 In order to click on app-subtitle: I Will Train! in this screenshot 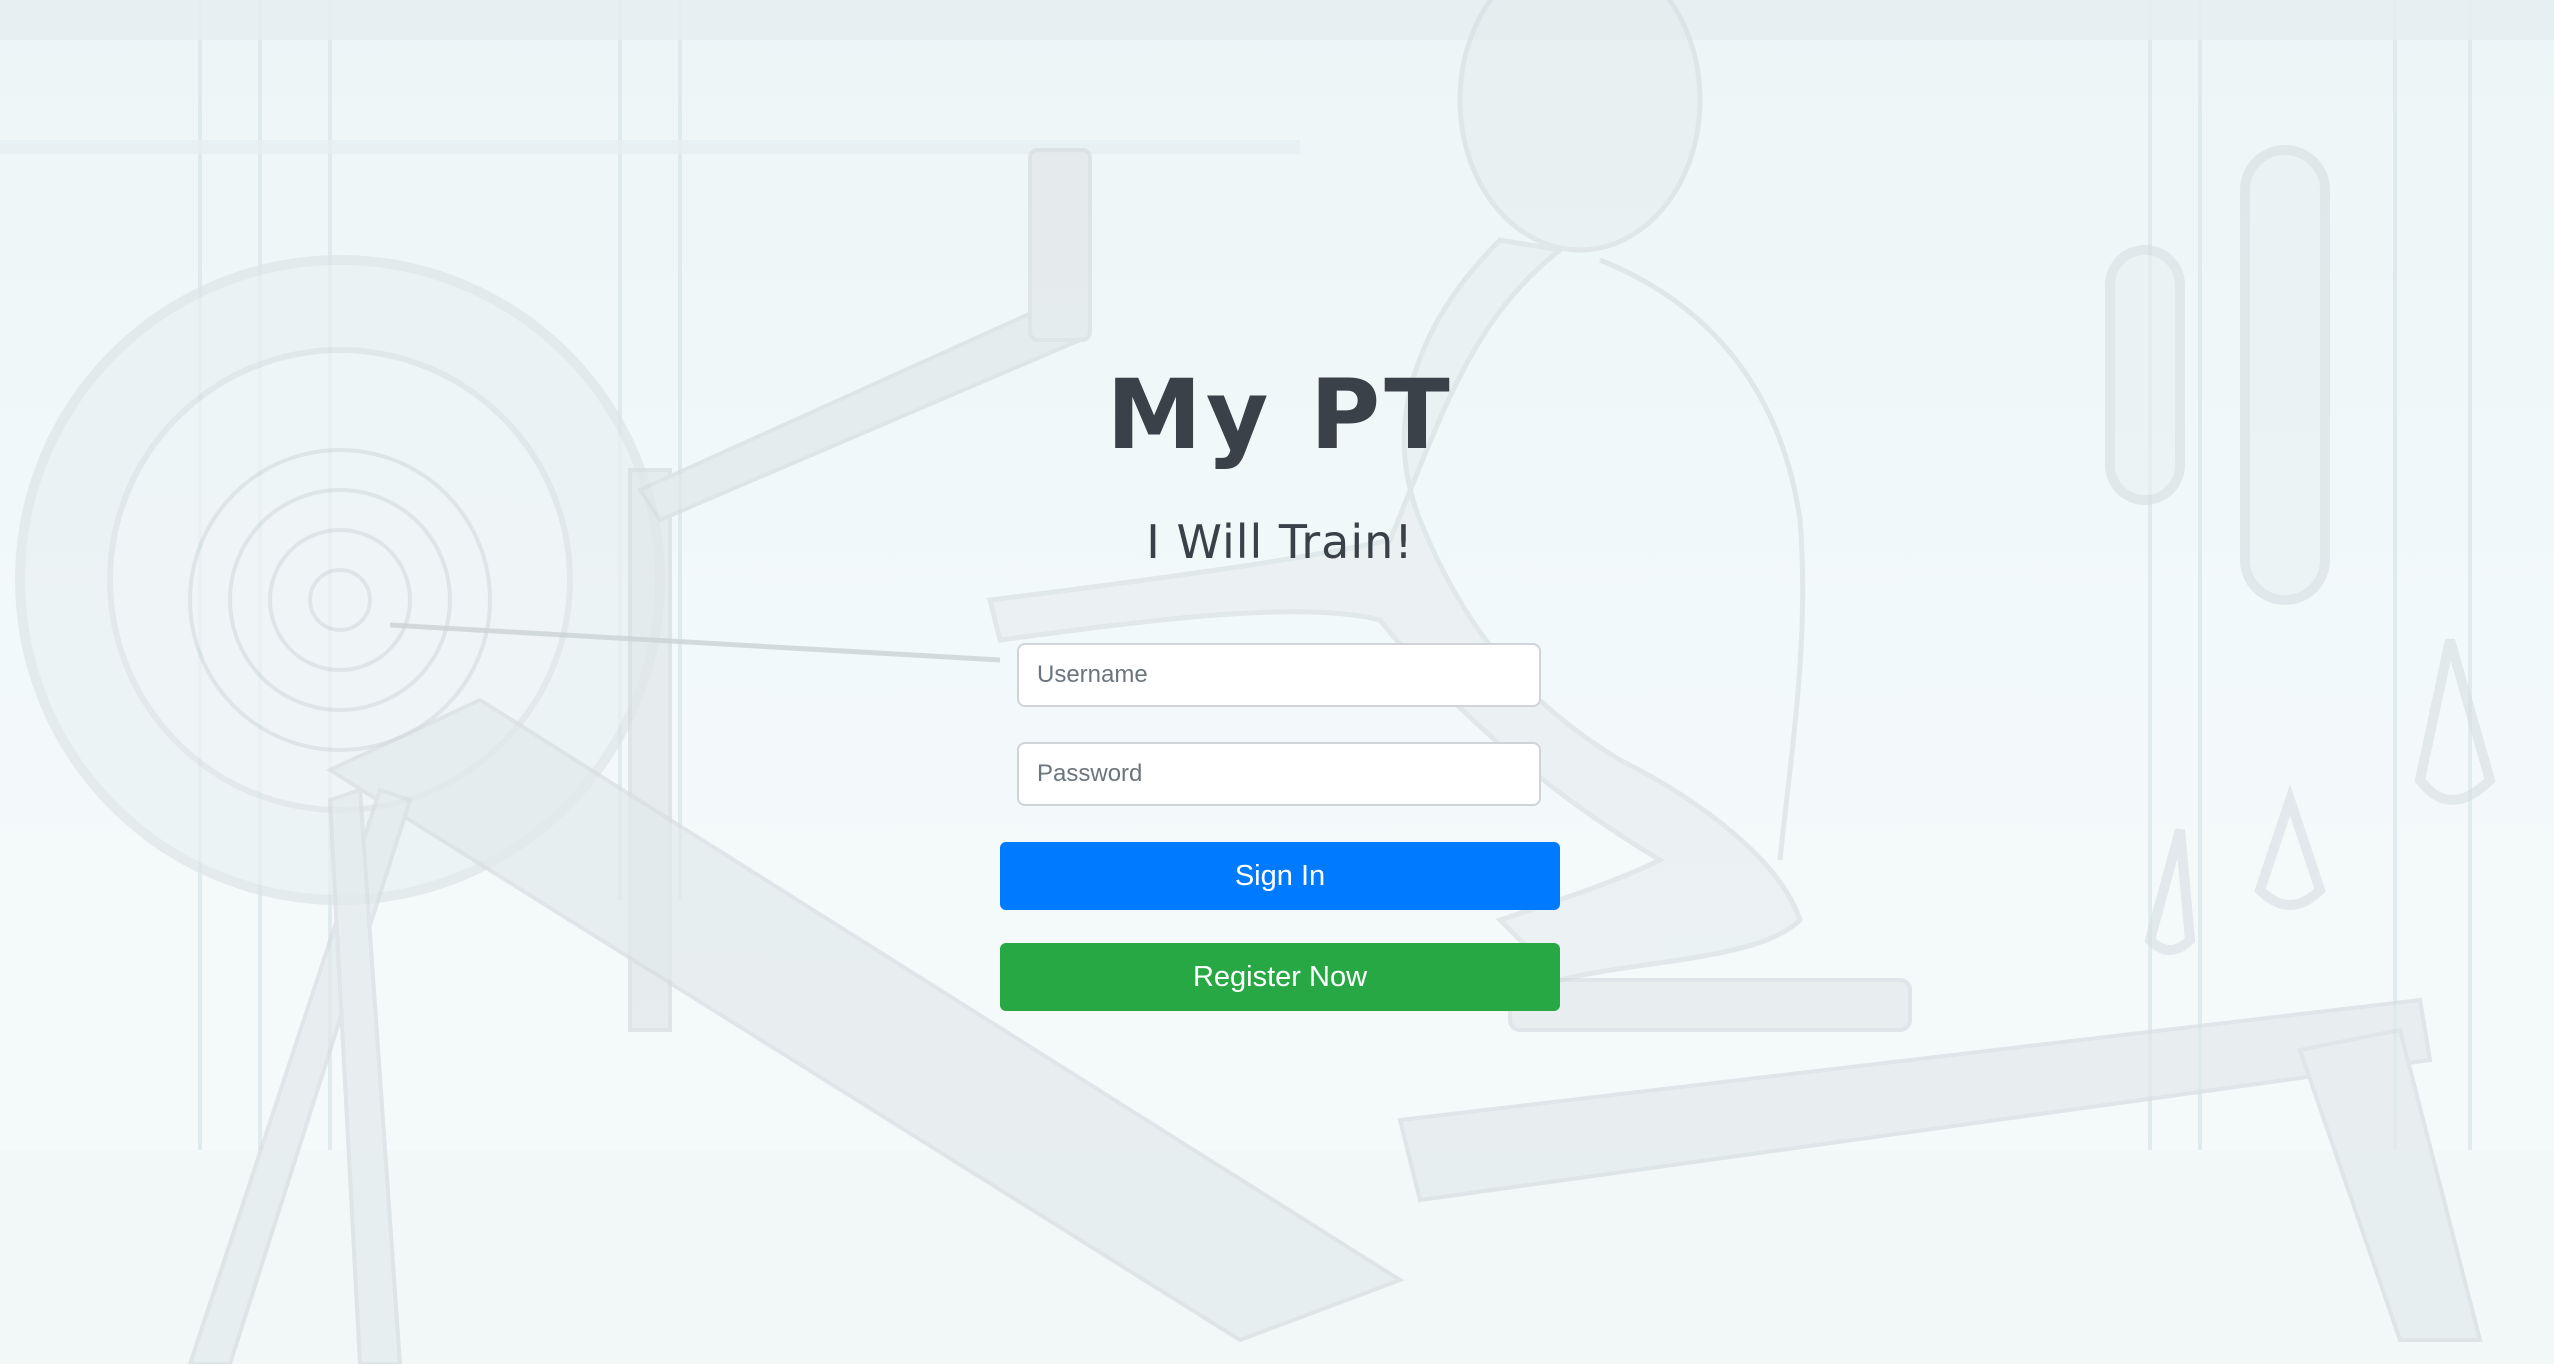, I will do `click(1280, 542)`.